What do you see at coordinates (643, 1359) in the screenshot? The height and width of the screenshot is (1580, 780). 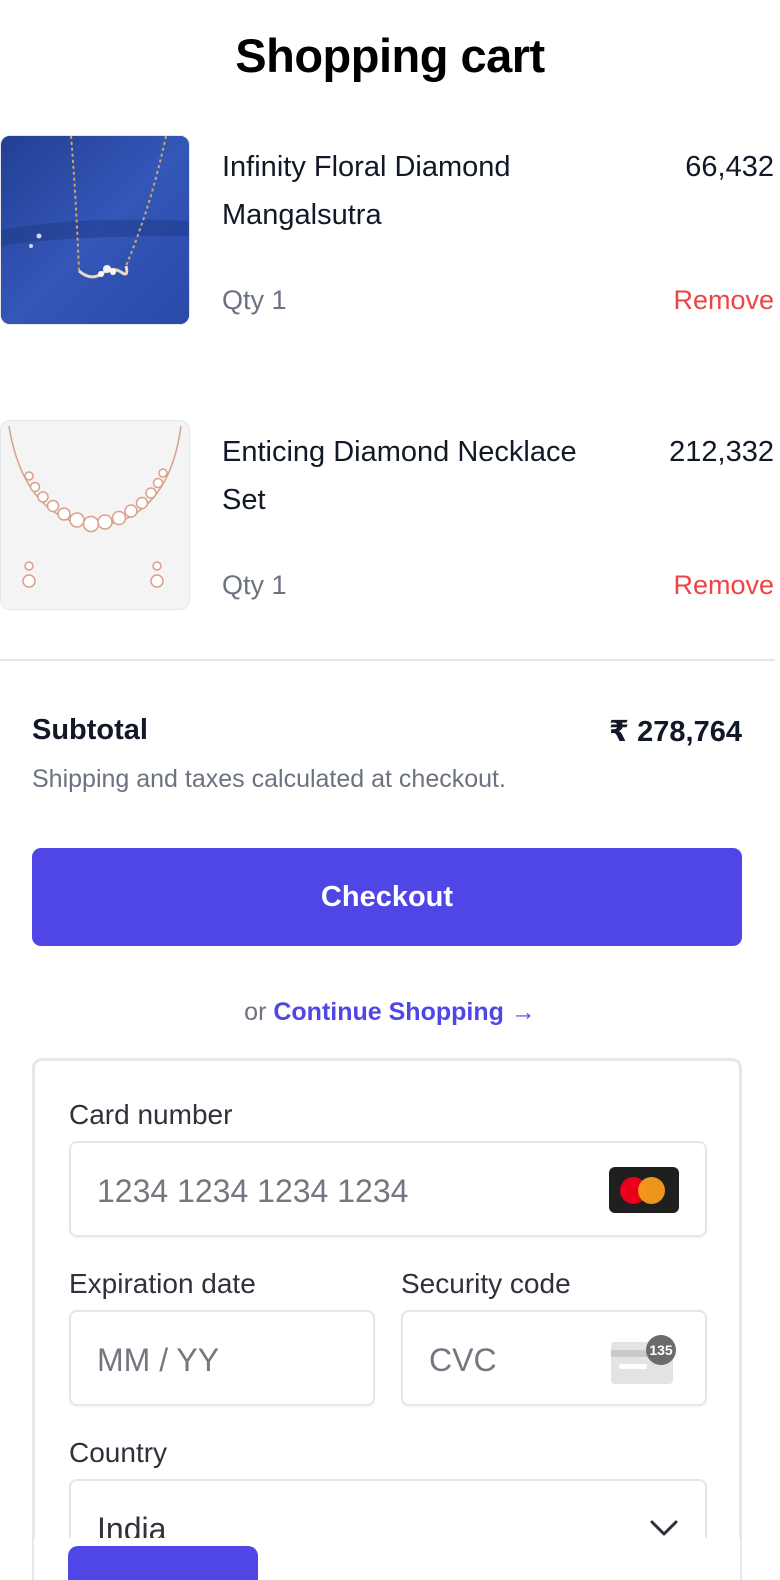 I see `cvc-card-icon: 135` at bounding box center [643, 1359].